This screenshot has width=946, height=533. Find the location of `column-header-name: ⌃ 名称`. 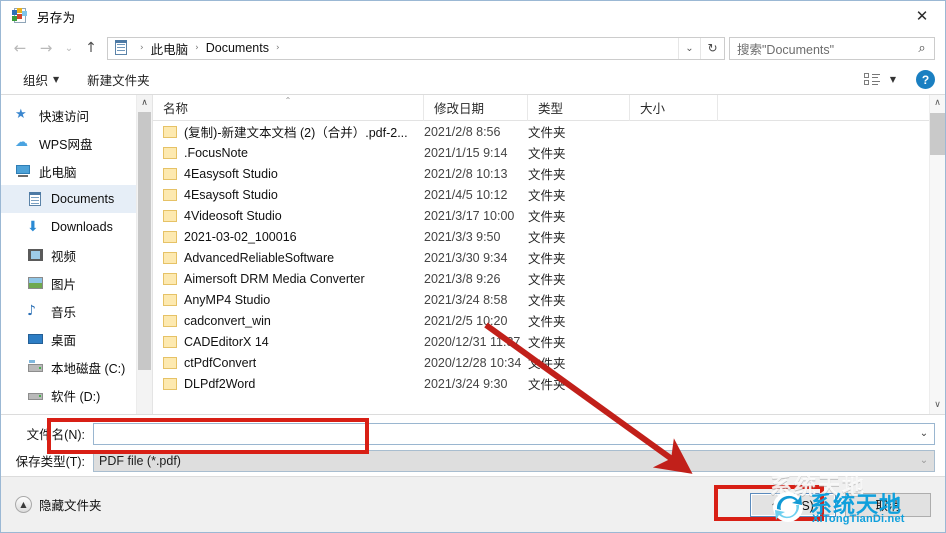

column-header-name: ⌃ 名称 is located at coordinates (288, 108).